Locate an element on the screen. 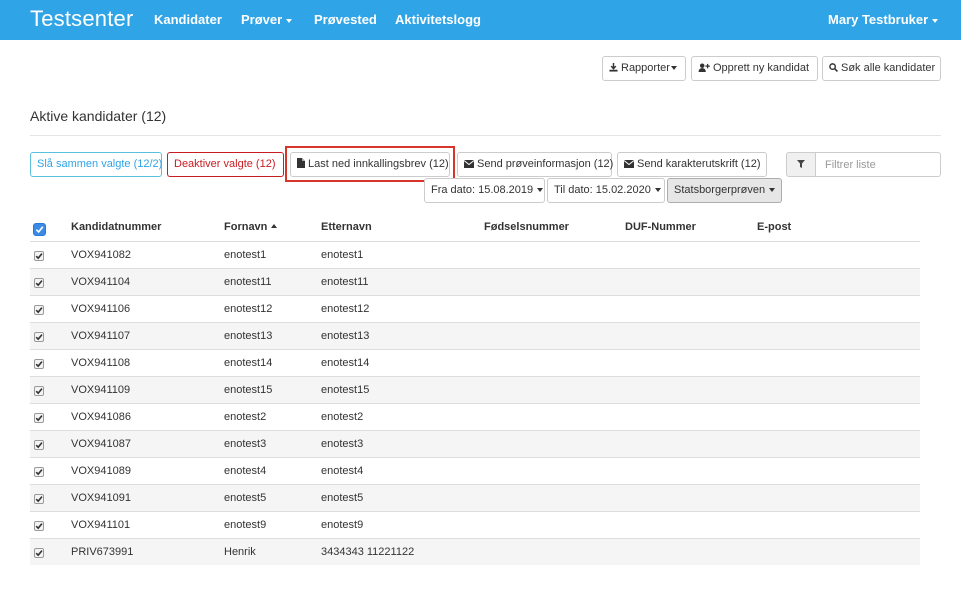 The image size is (961, 595). brand-logo: Testsenter is located at coordinates (82, 19).